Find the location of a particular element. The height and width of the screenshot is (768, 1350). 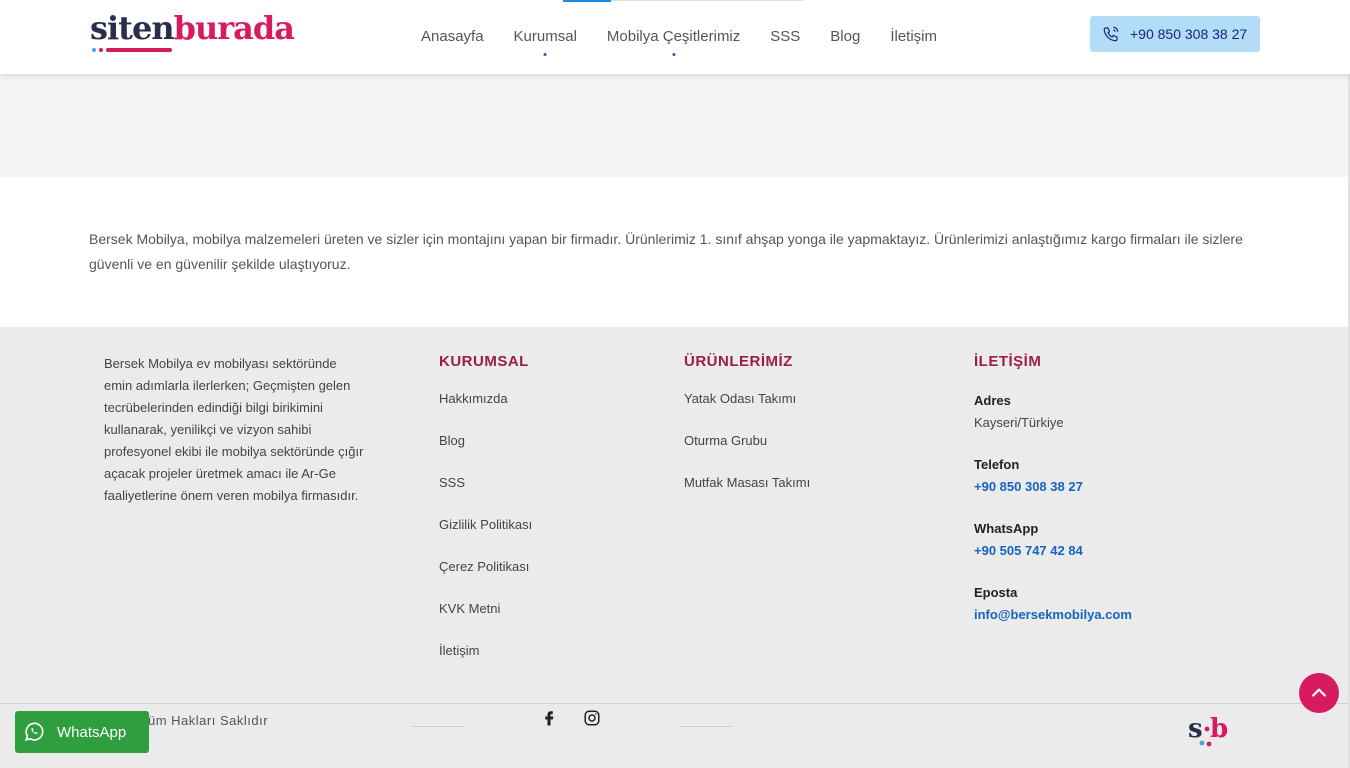

sitenburada-mark-icon: s b is located at coordinates (1210, 729).